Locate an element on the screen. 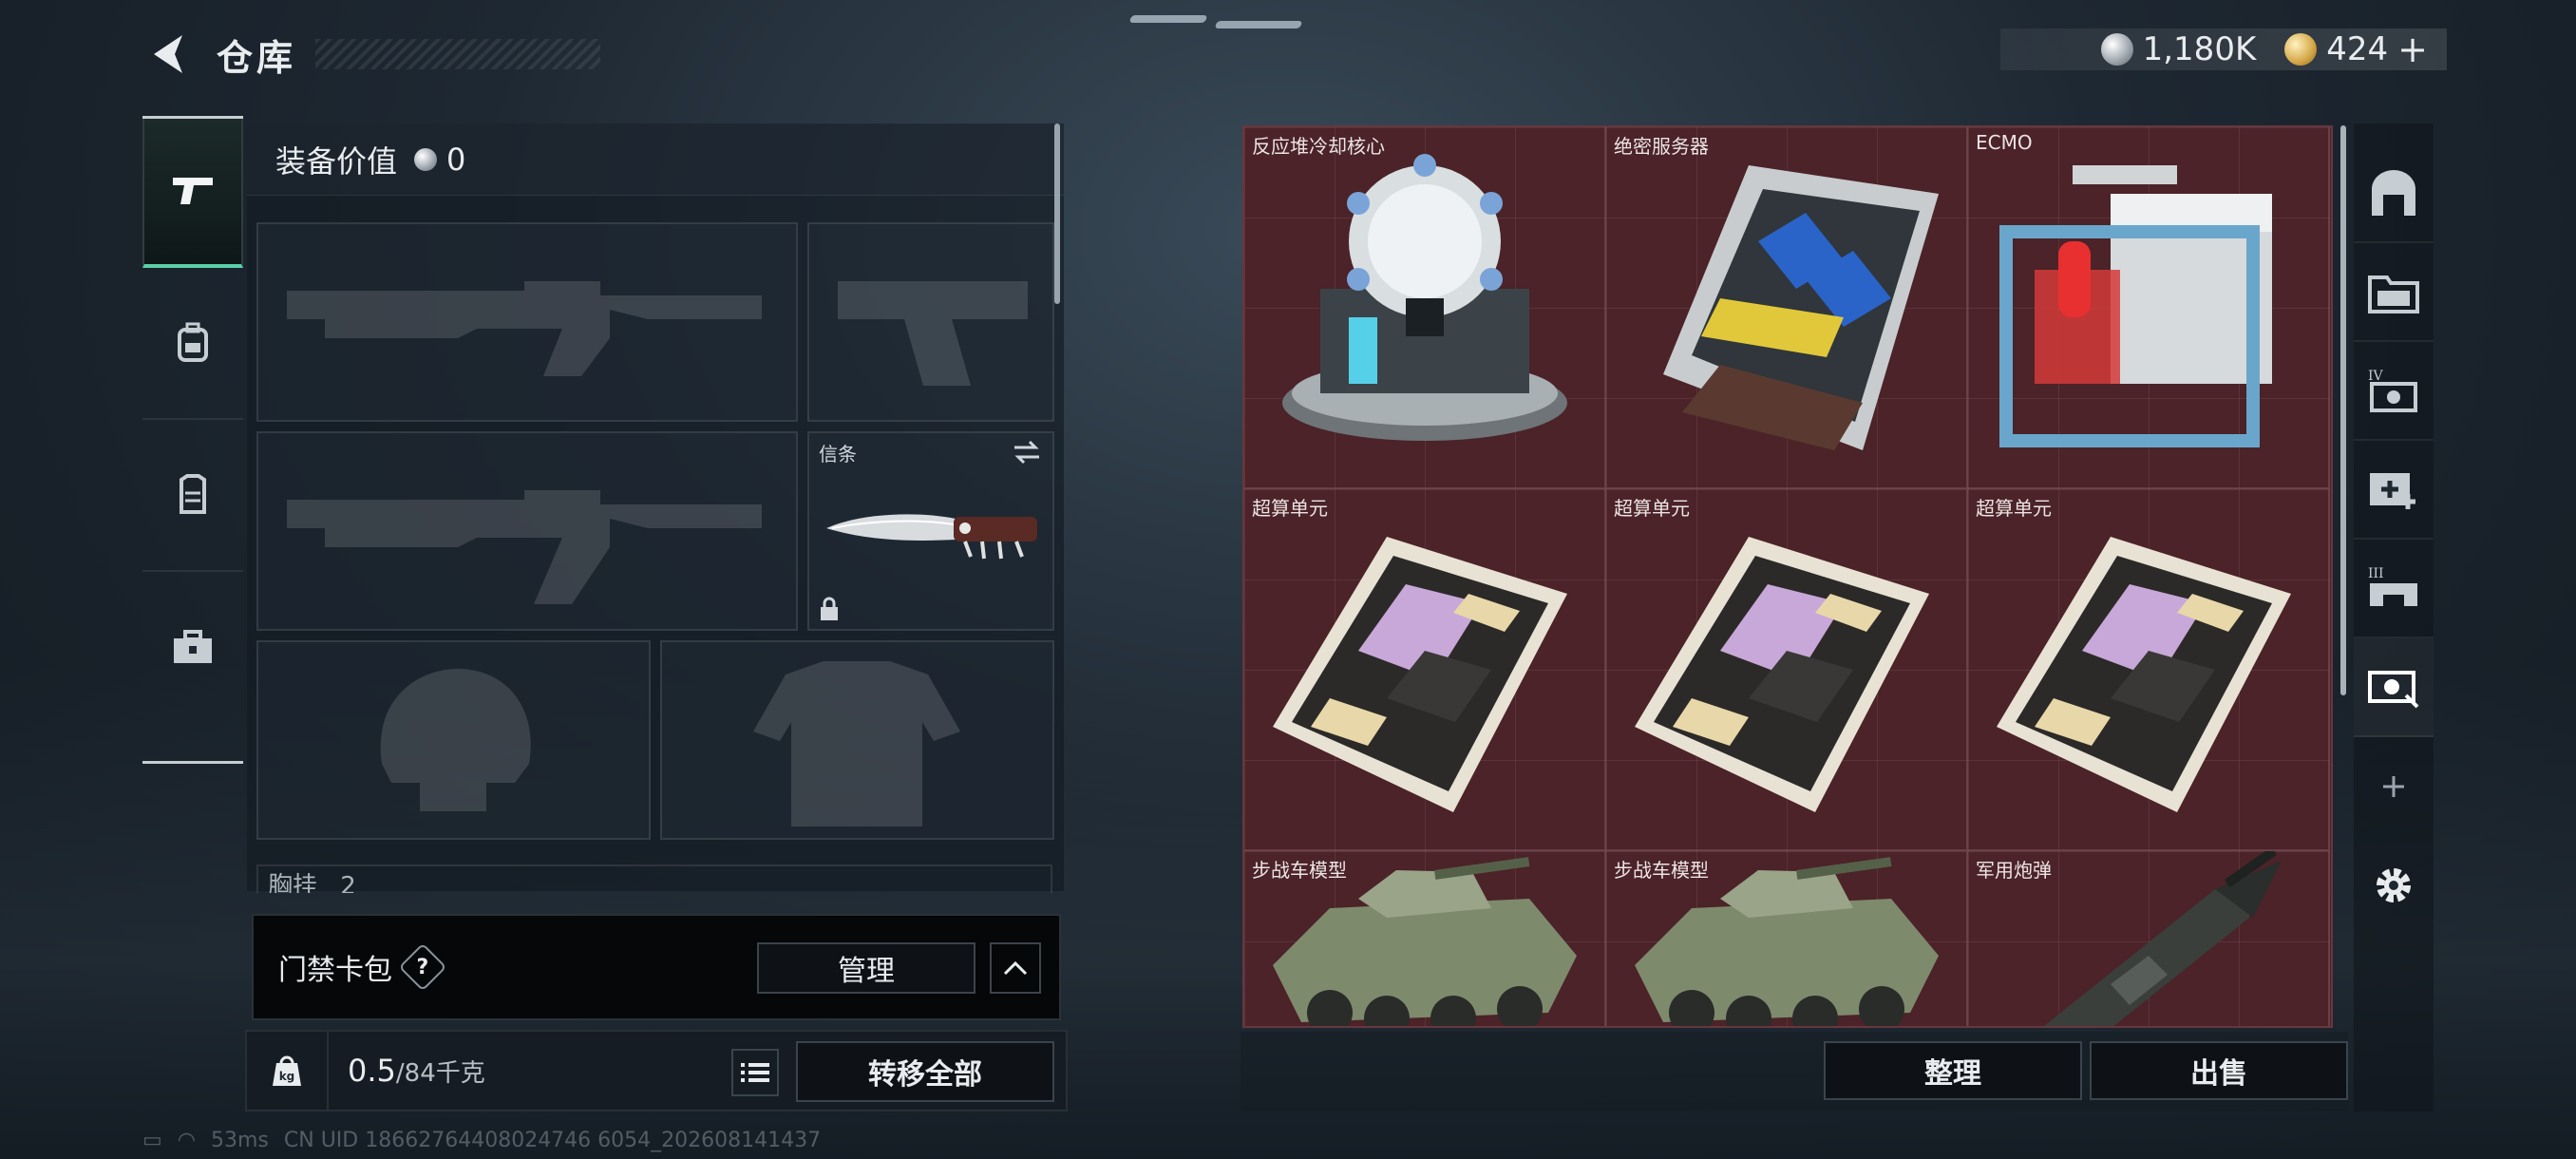  keycard-label: 门禁卡包 is located at coordinates (335, 970).